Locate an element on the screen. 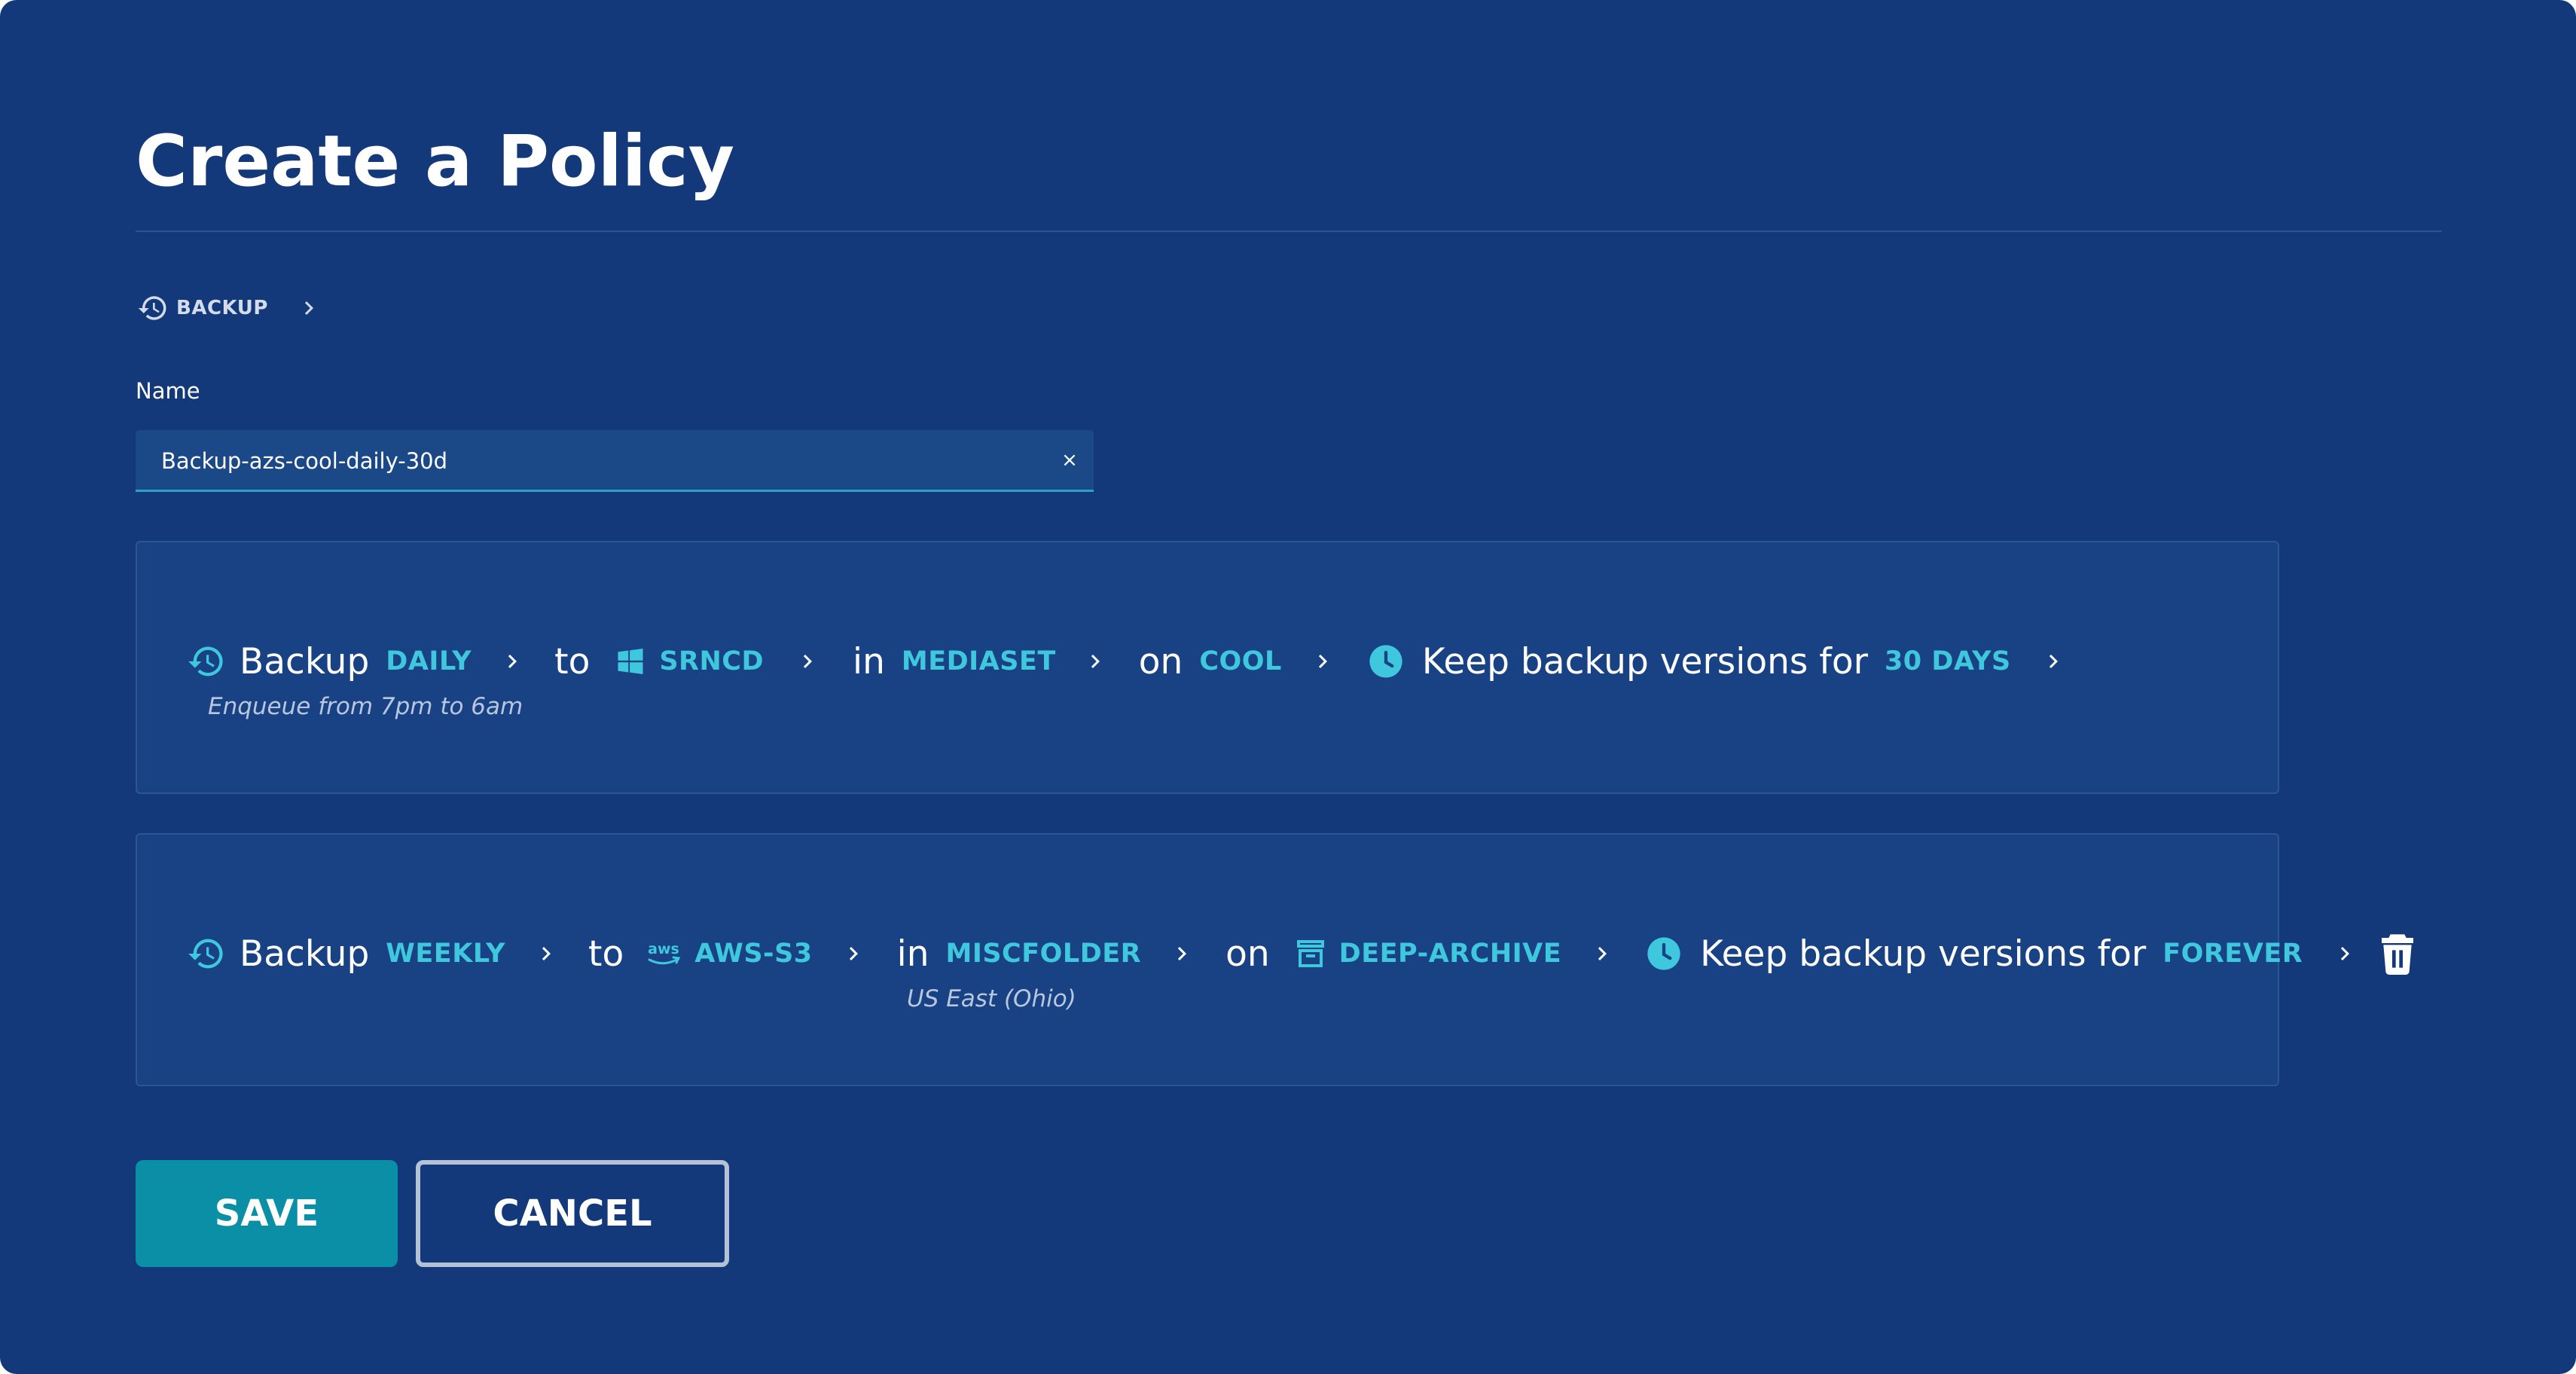  archive-box-icon is located at coordinates (1311, 954).